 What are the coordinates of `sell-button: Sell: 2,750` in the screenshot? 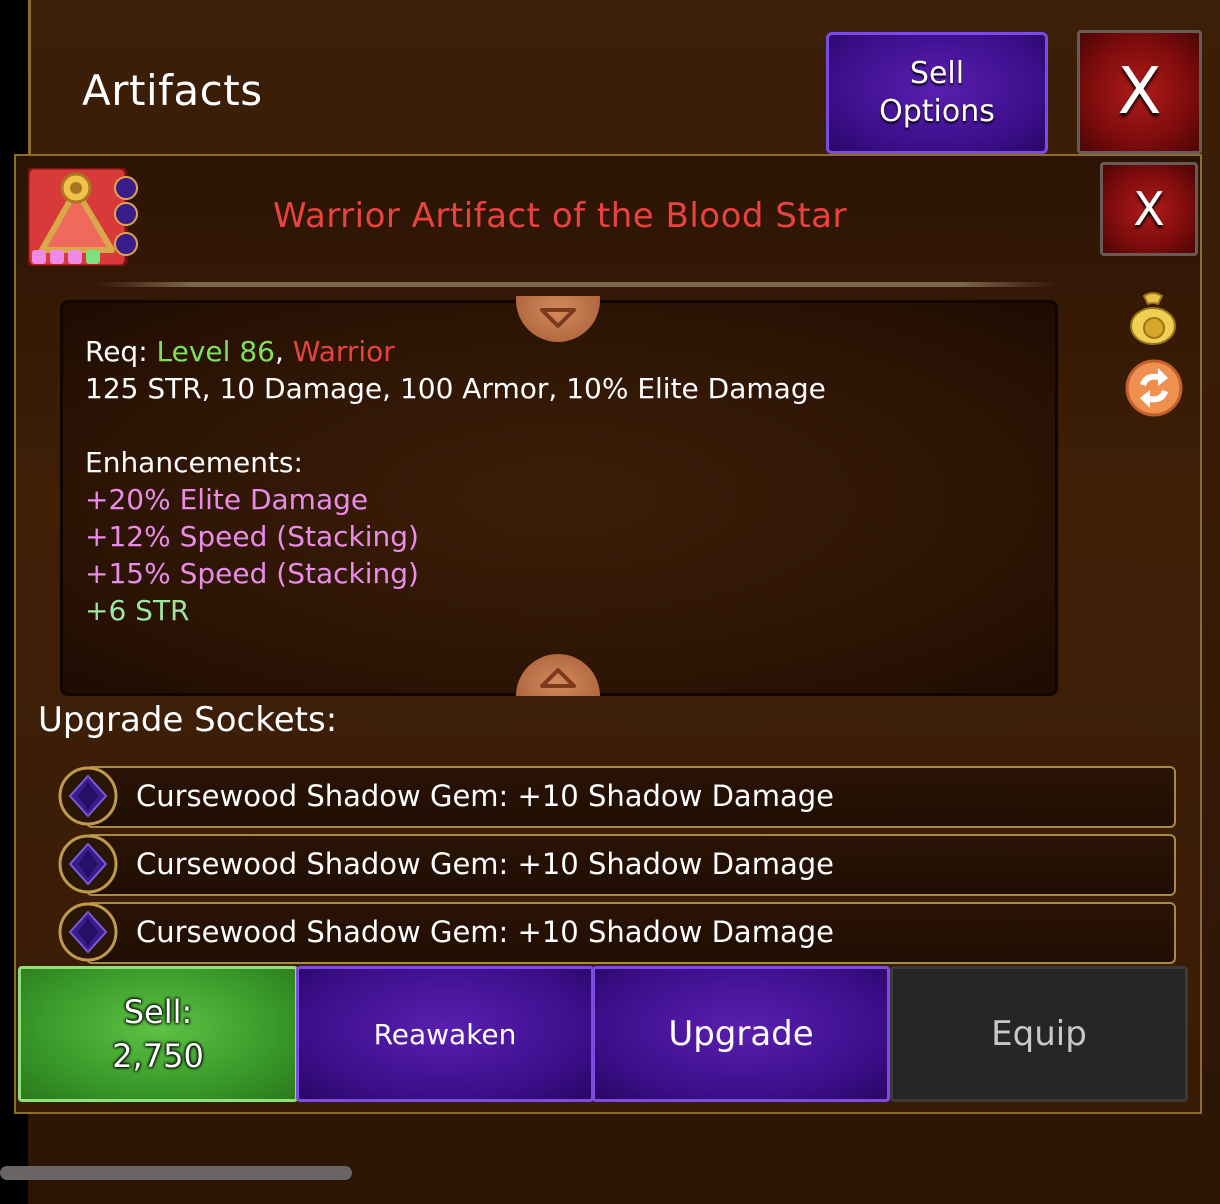 It's located at (158, 1034).